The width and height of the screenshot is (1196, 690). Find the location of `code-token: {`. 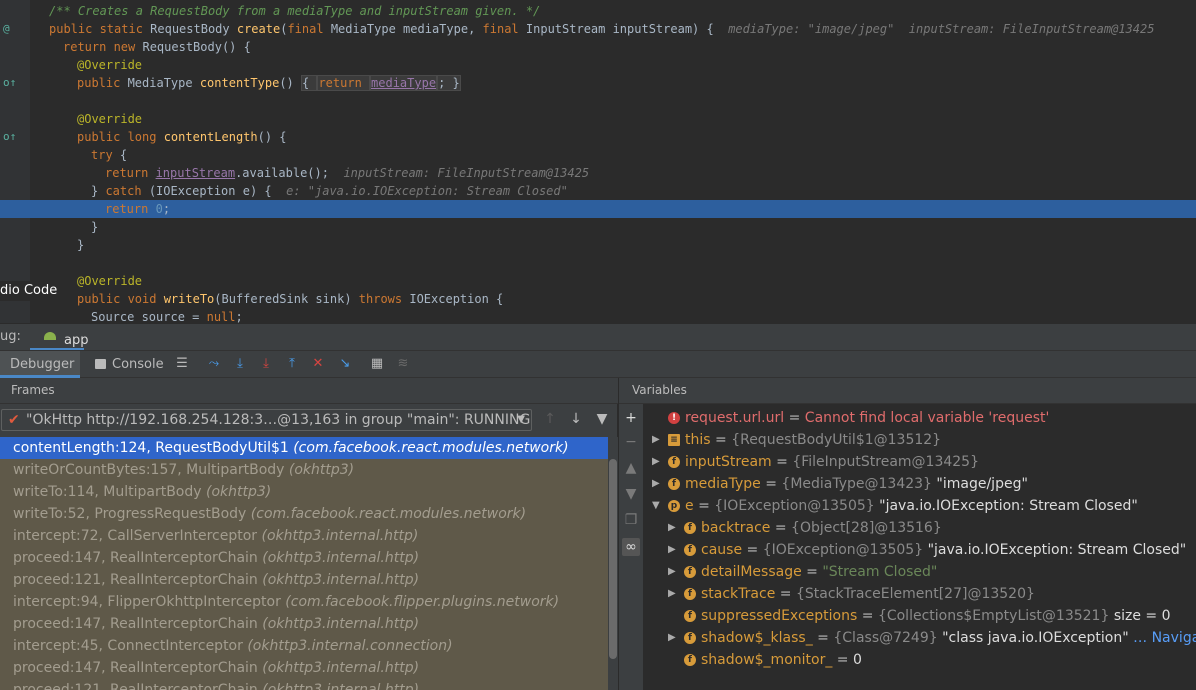

code-token: { is located at coordinates (309, 83).